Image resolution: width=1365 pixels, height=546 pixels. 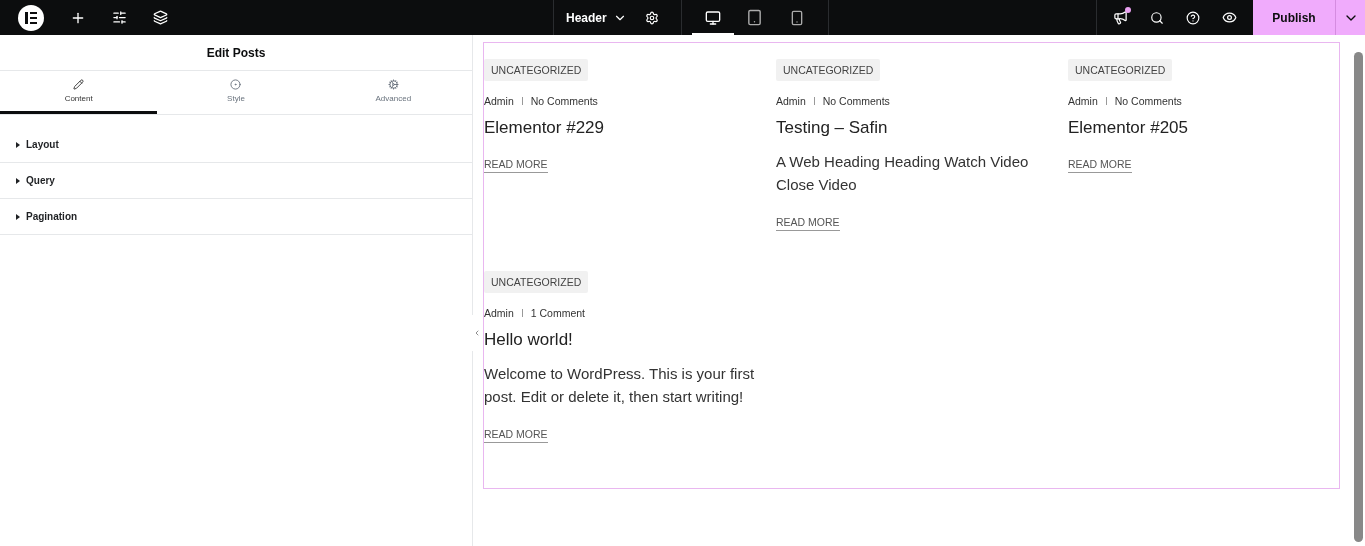 I want to click on pencil-icon, so click(x=79, y=84).